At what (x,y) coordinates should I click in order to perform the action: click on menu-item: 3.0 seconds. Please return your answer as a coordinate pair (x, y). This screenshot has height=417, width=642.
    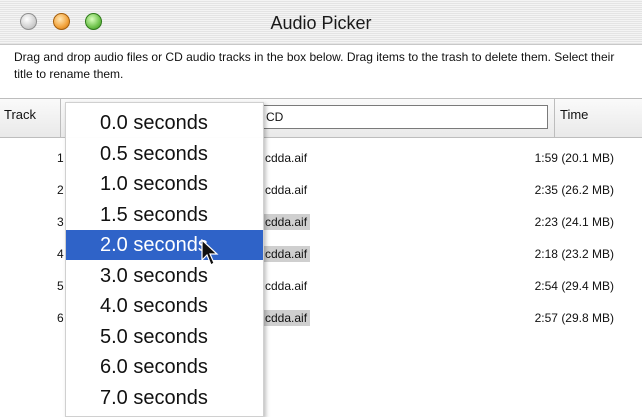
    Looking at the image, I should click on (164, 276).